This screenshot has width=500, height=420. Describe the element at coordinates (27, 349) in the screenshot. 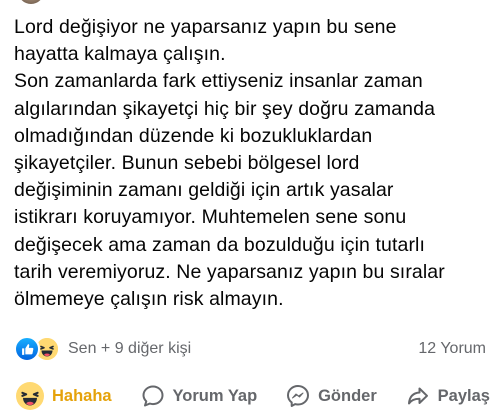

I see `like-reaction-icon` at that location.